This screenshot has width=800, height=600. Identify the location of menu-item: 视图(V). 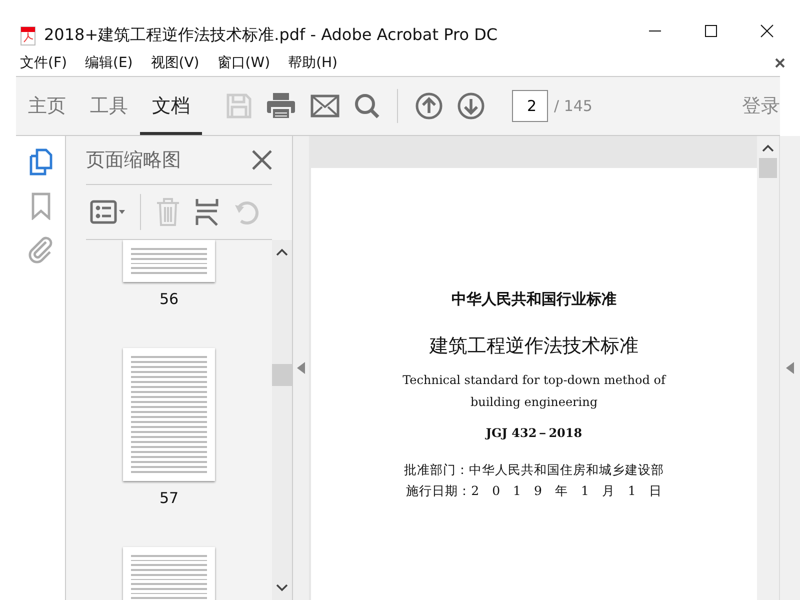
(175, 63).